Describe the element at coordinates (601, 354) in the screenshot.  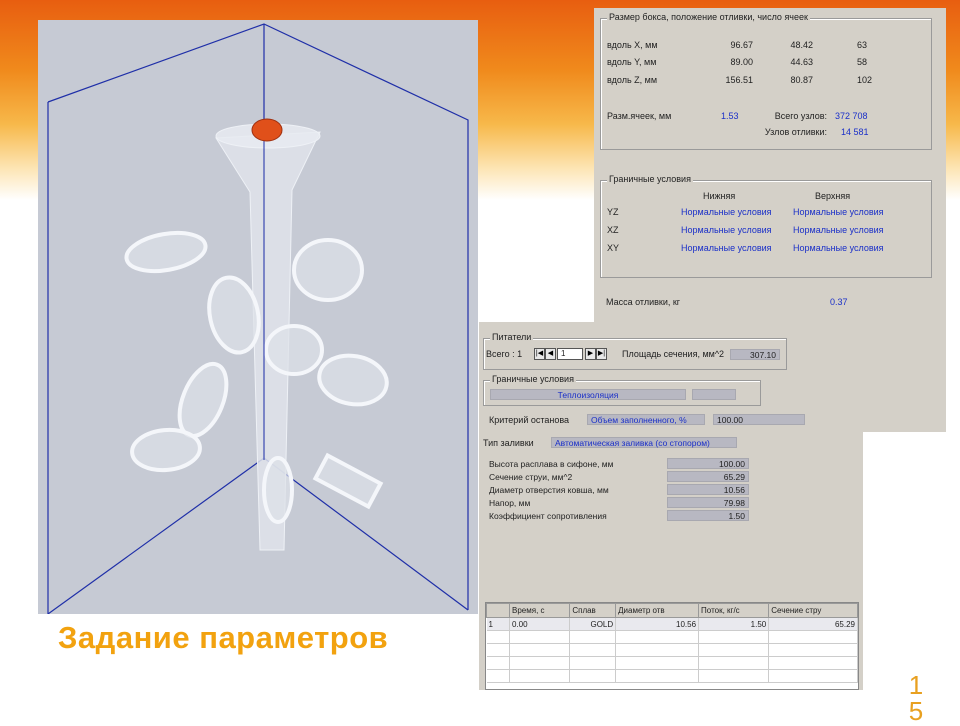
I see `last-gate-button: ▶|` at that location.